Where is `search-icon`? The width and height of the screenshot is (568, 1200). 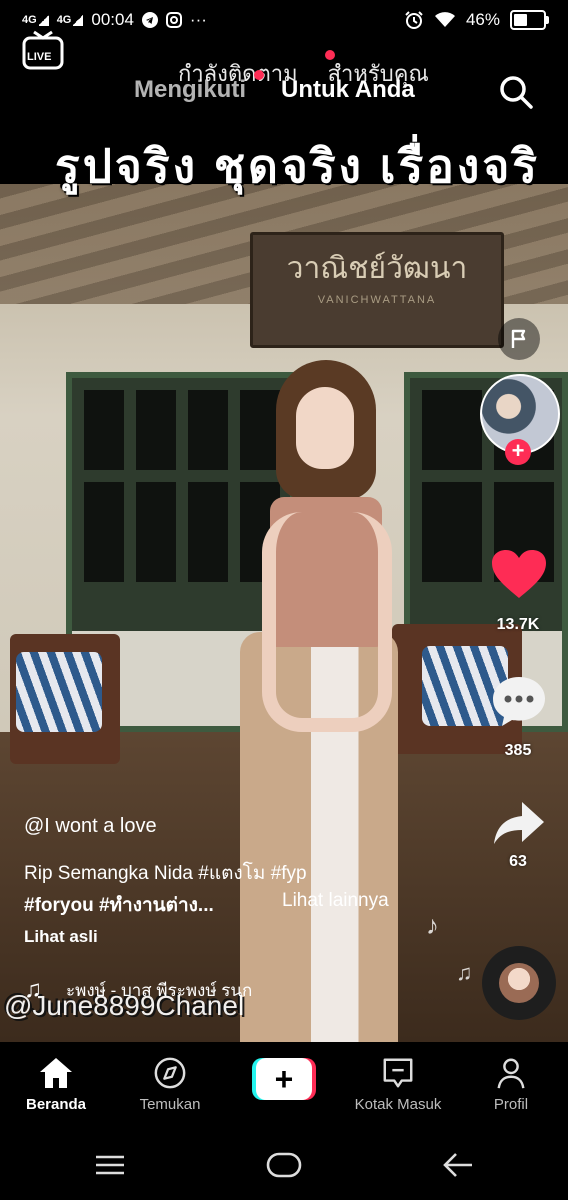
search-icon is located at coordinates (516, 92).